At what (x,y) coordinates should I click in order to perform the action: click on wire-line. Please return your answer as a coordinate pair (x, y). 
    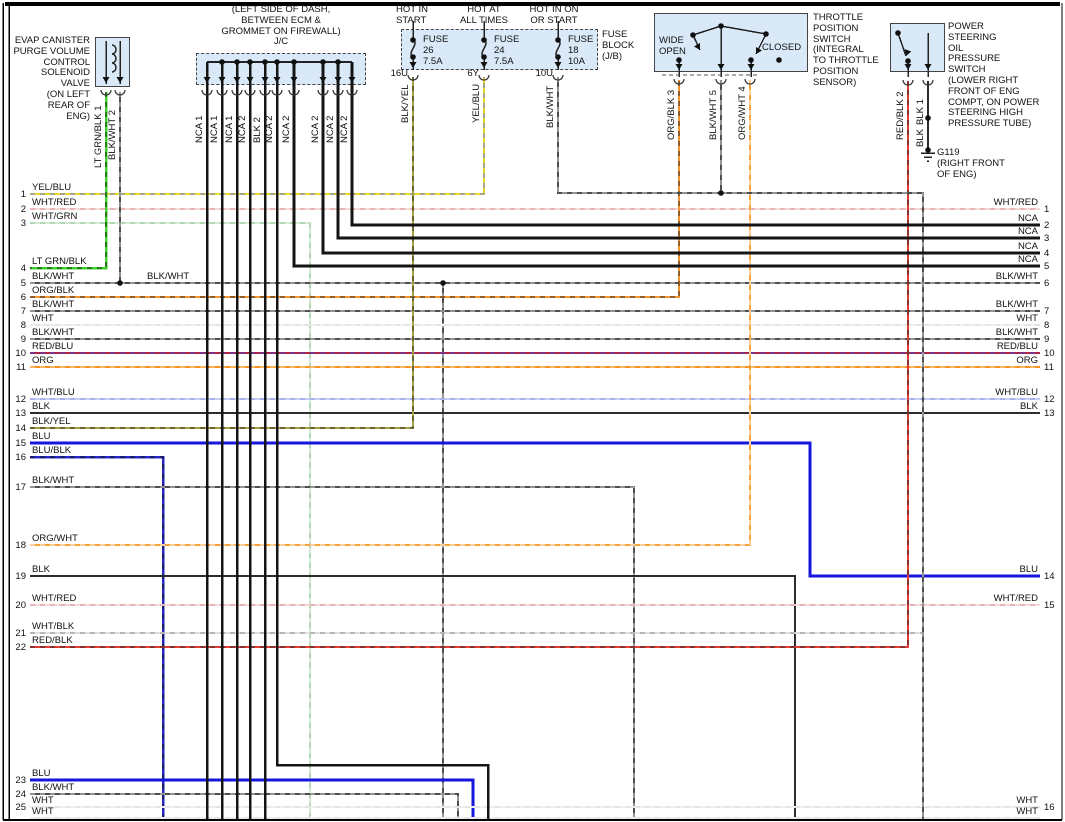
    Looking at the image, I should click on (707, 30).